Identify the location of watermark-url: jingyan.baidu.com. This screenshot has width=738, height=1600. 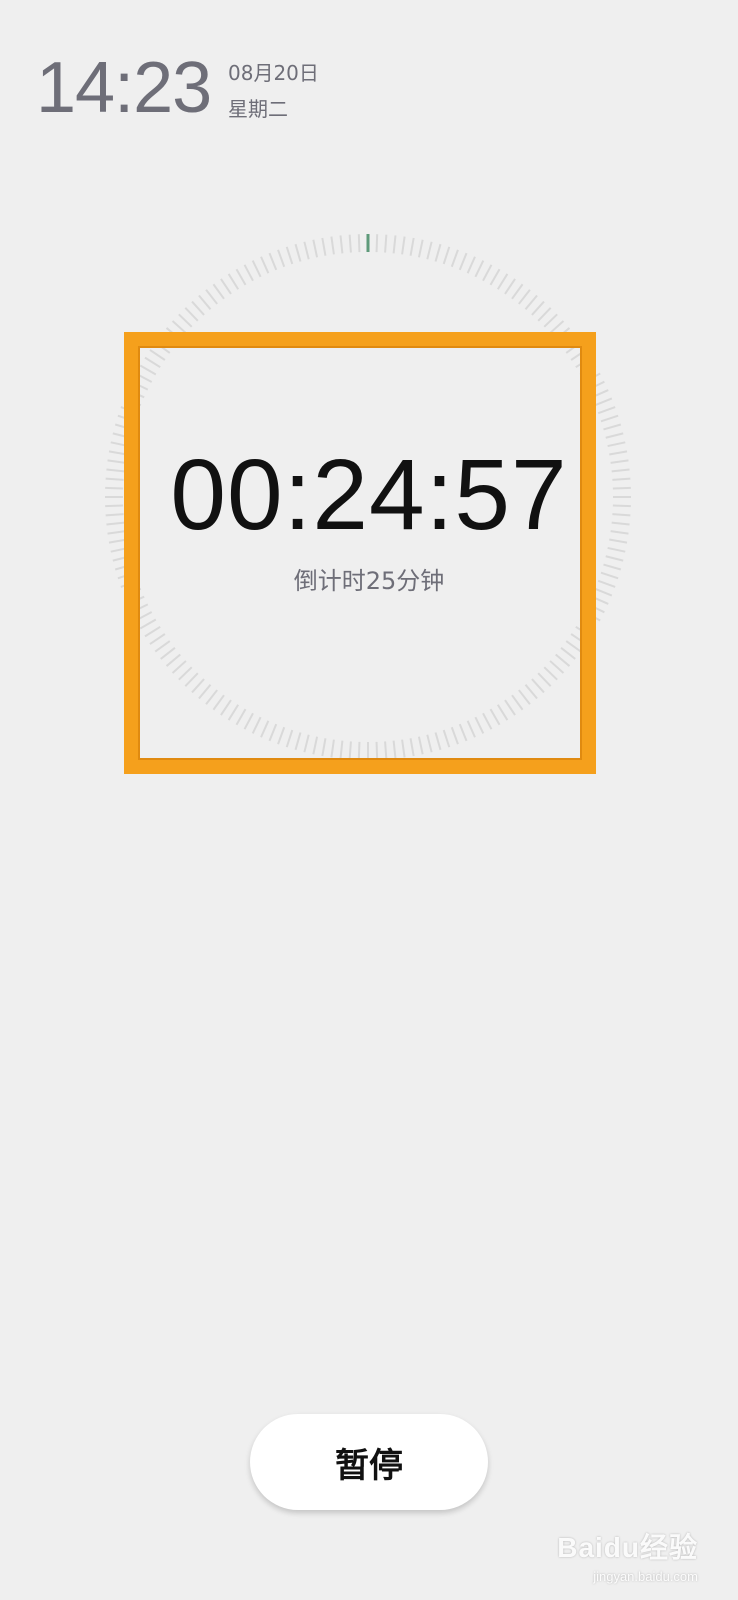
(645, 1576).